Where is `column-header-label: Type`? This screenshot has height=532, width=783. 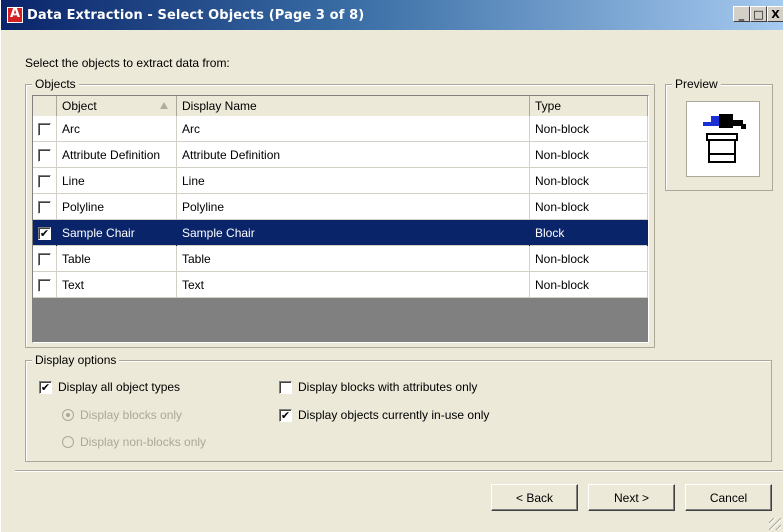
column-header-label: Type is located at coordinates (548, 106).